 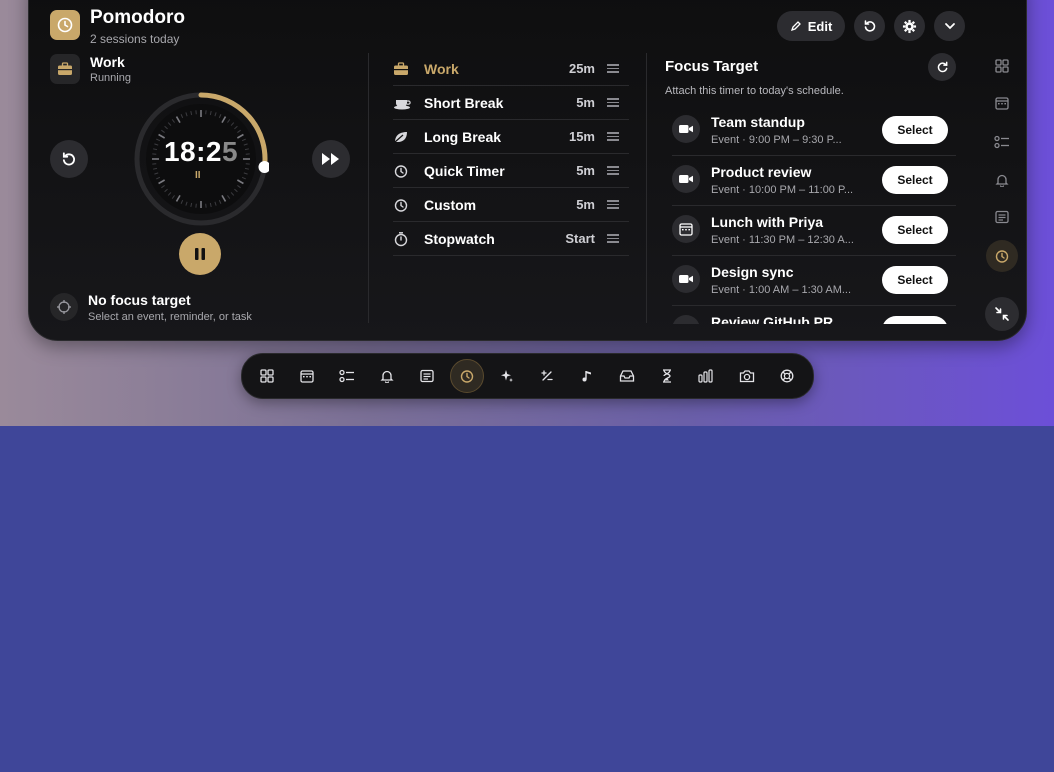 What do you see at coordinates (581, 136) in the screenshot?
I see `mode-duration: 15m` at bounding box center [581, 136].